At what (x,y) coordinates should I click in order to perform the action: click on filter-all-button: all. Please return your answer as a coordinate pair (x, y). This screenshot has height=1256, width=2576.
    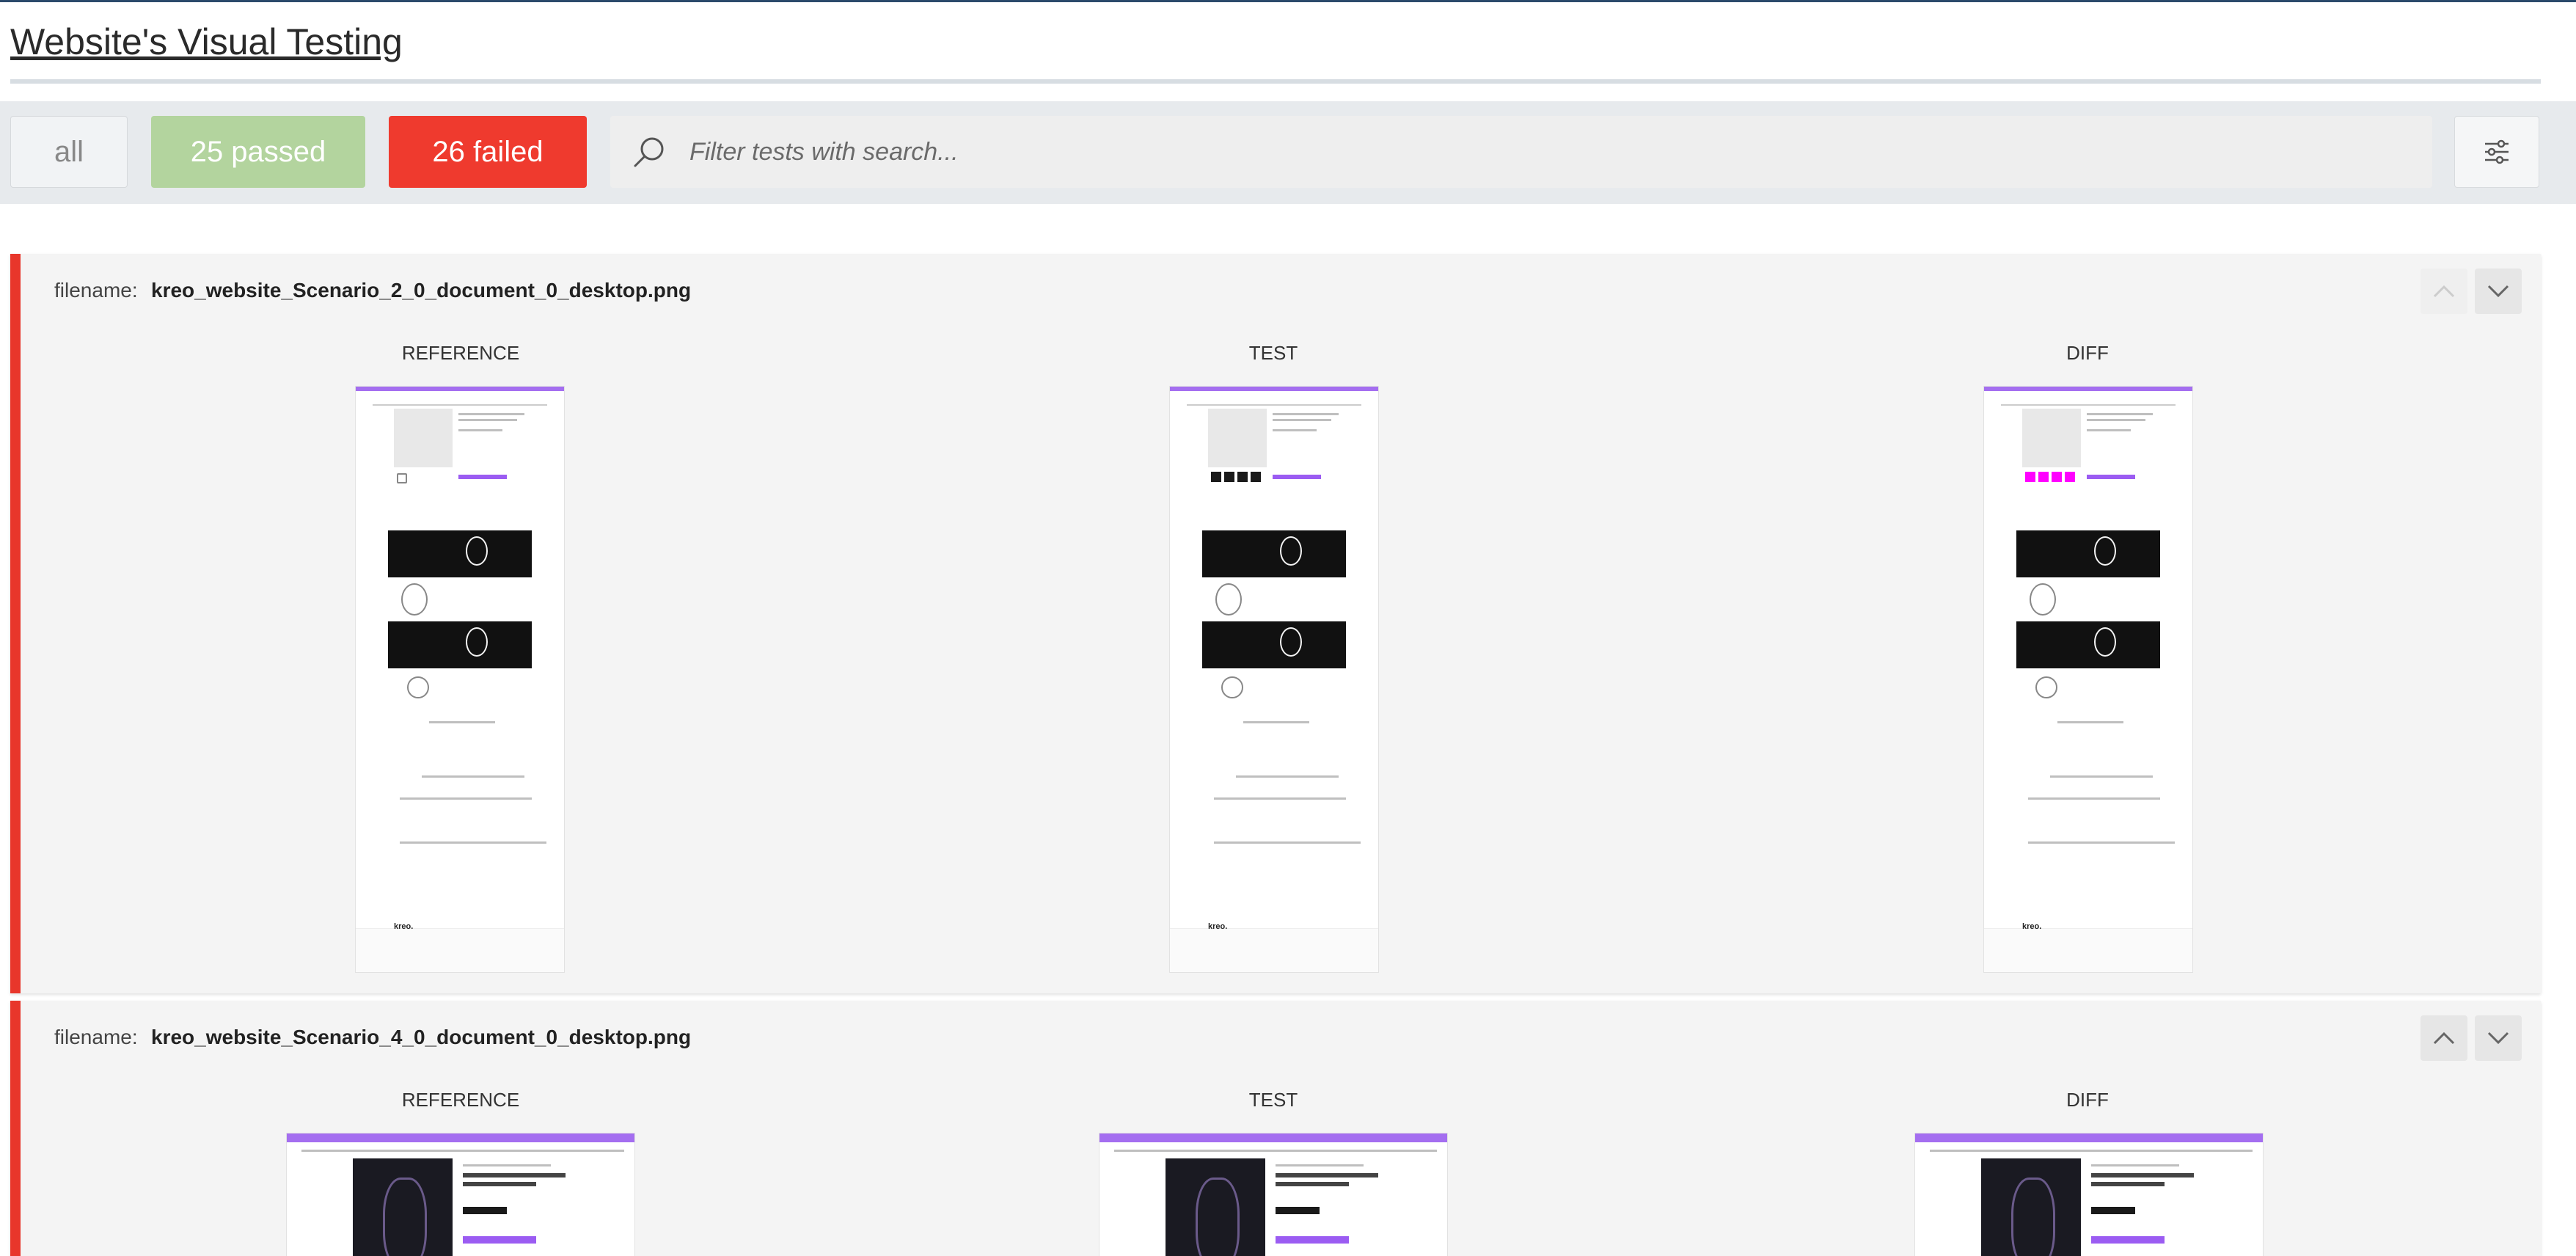
    Looking at the image, I should click on (69, 152).